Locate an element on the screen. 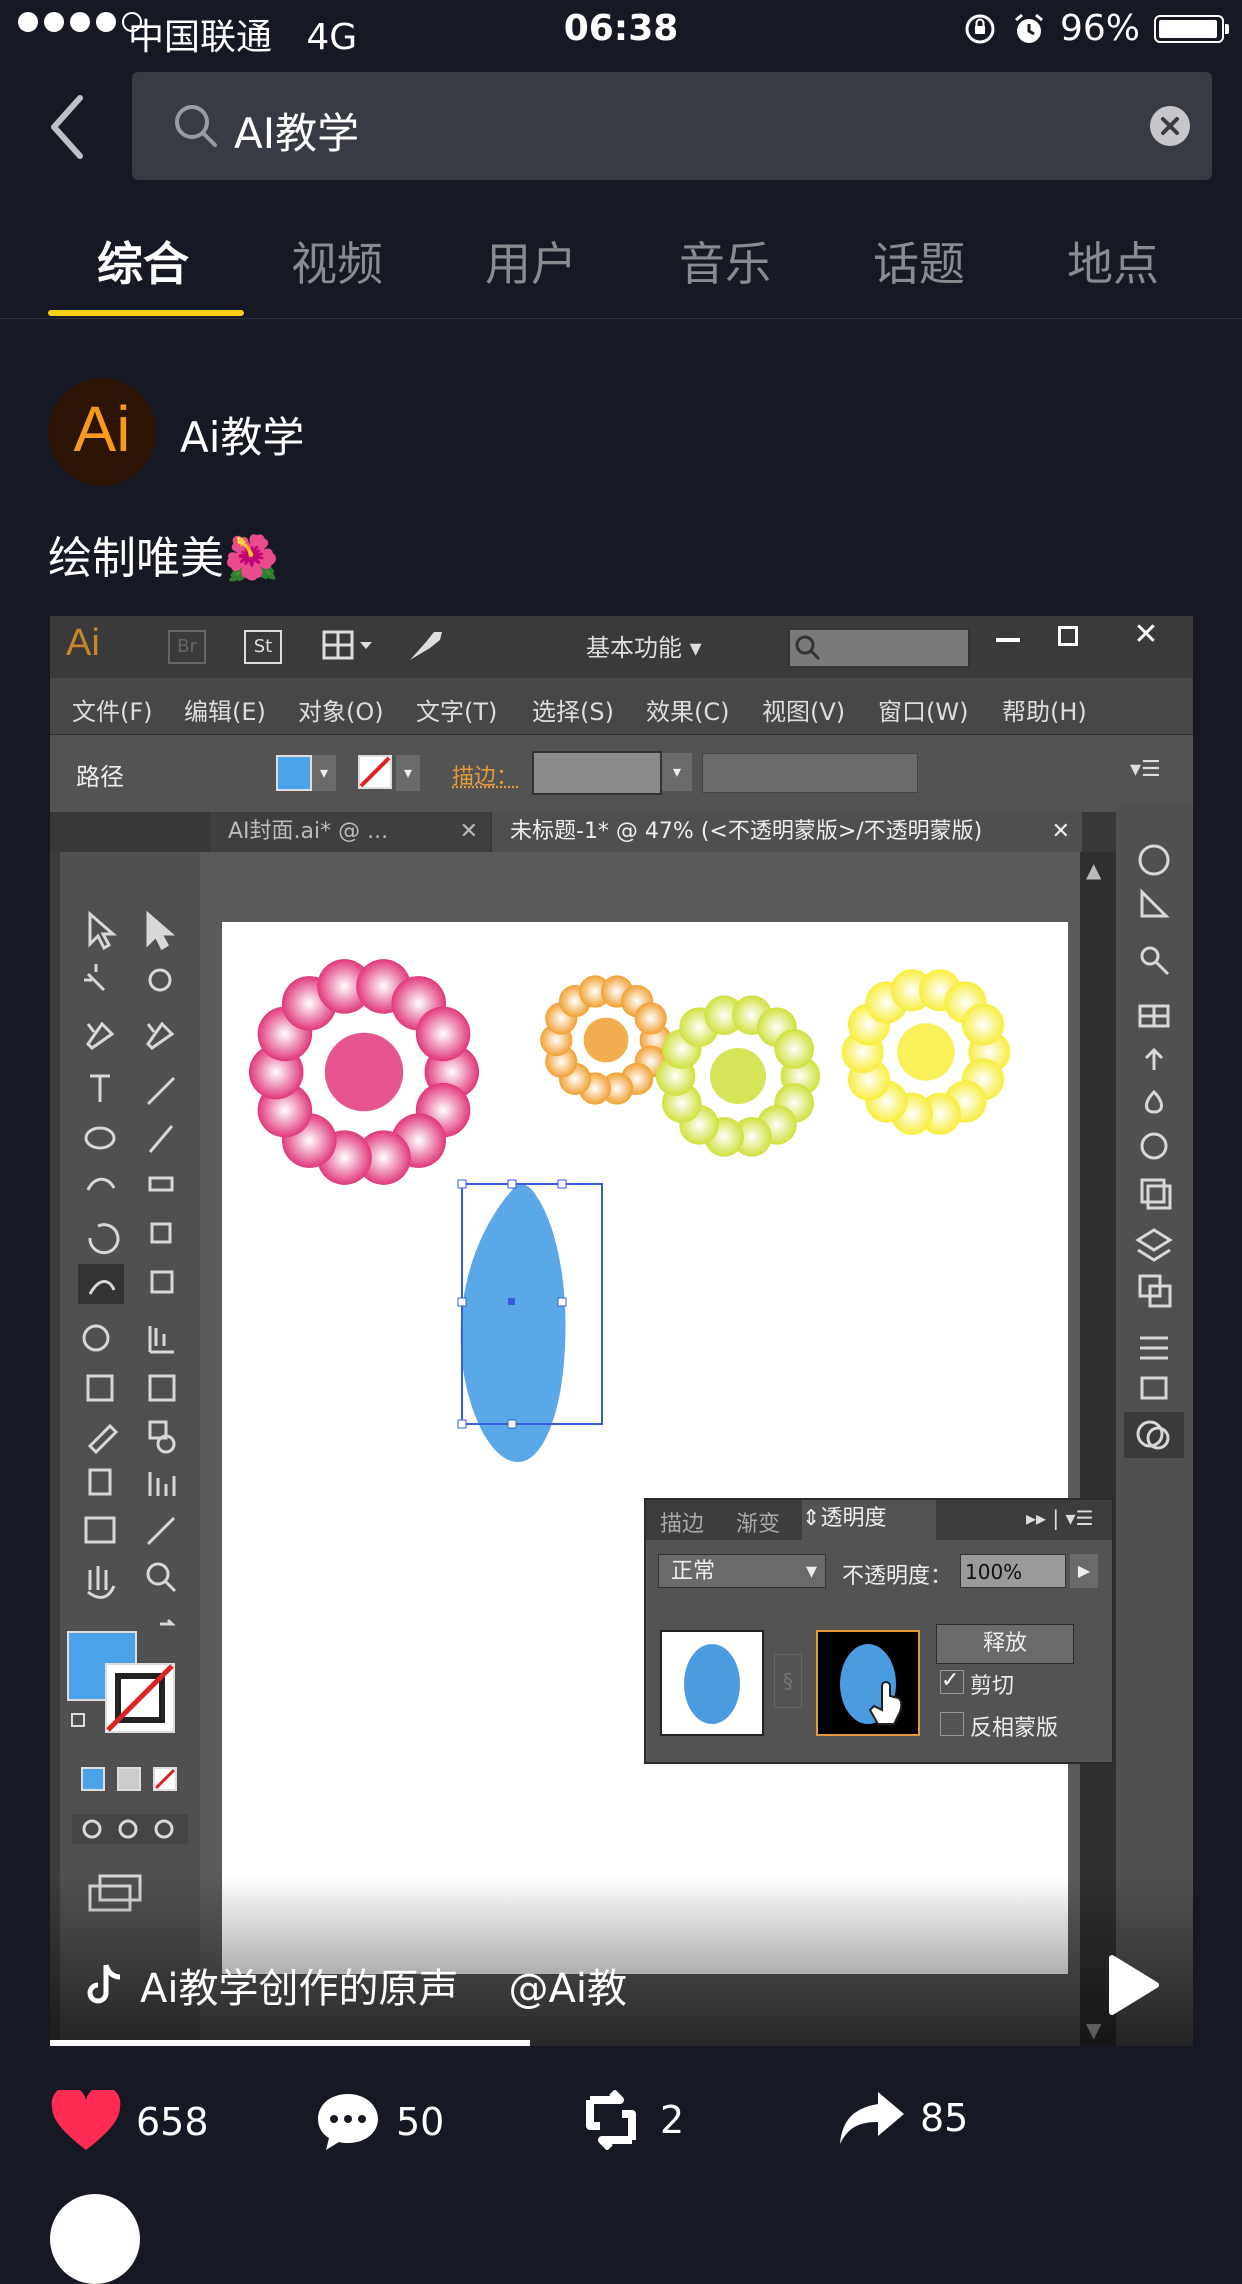 The height and width of the screenshot is (2284, 1242). stroke-weight-dropdown: ▾ is located at coordinates (677, 772).